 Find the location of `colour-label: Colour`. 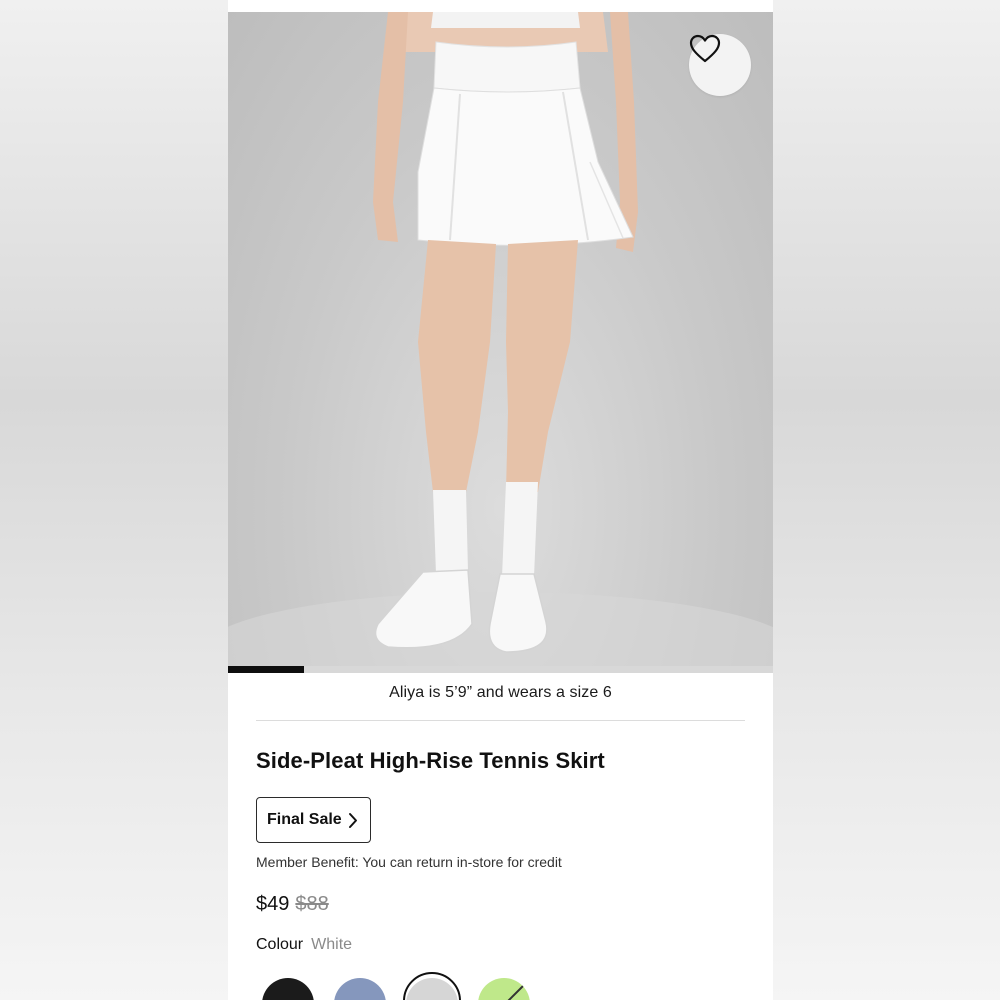

colour-label: Colour is located at coordinates (280, 944).